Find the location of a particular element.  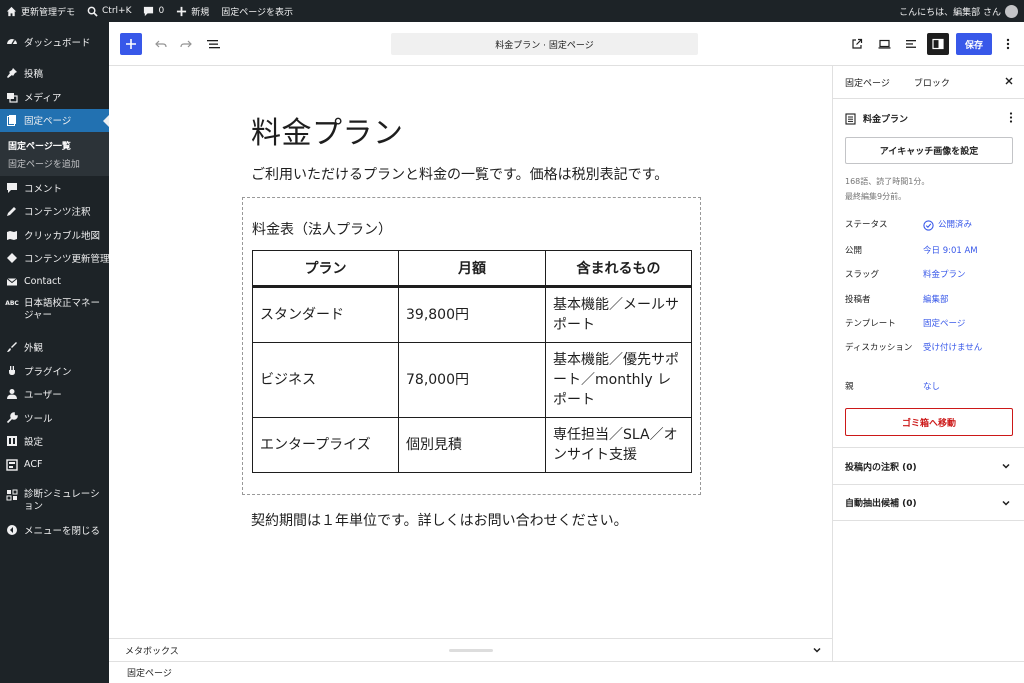

discussion-value: 受け付けません is located at coordinates (952, 348).